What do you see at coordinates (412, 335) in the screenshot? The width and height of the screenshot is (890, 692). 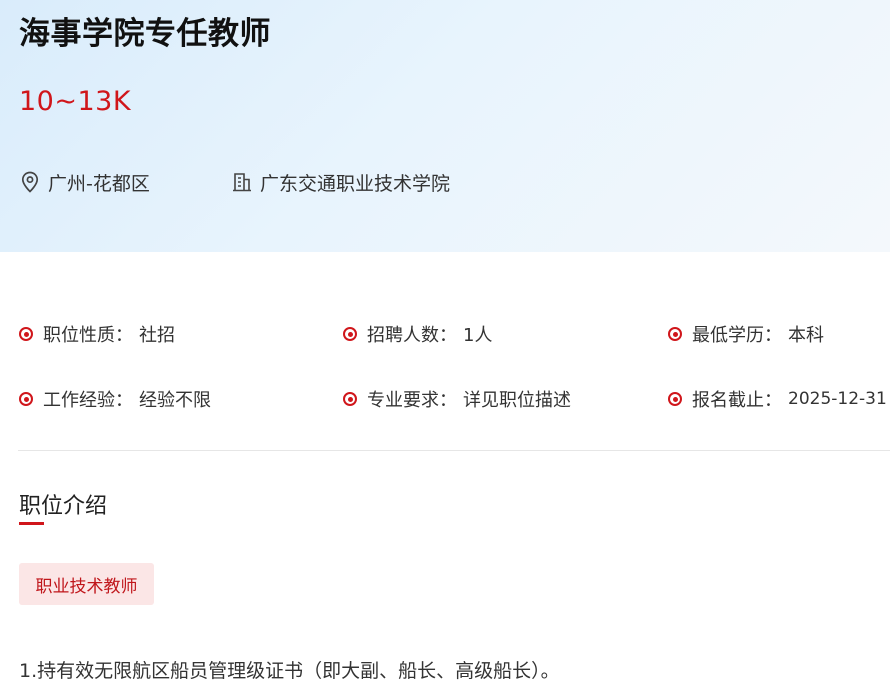 I see `attr-label: 招聘人数：` at bounding box center [412, 335].